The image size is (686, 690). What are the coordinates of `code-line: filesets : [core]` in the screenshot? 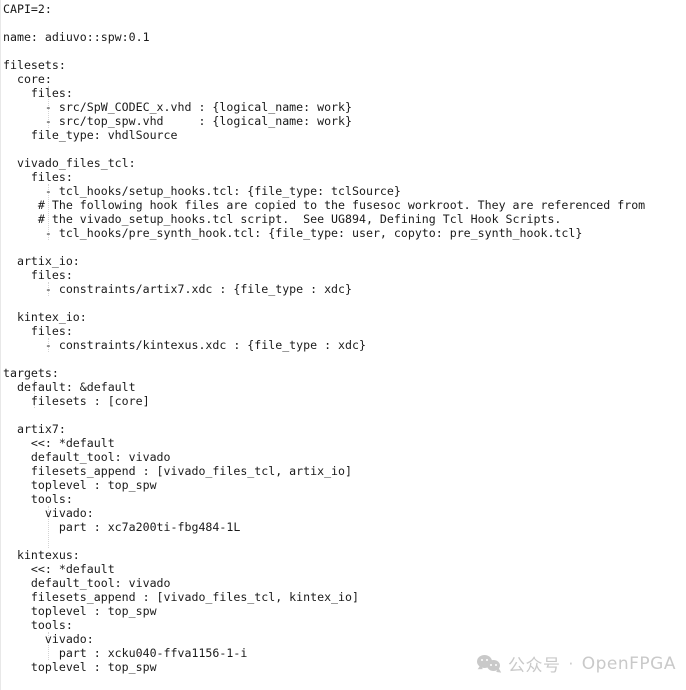 It's located at (76, 401).